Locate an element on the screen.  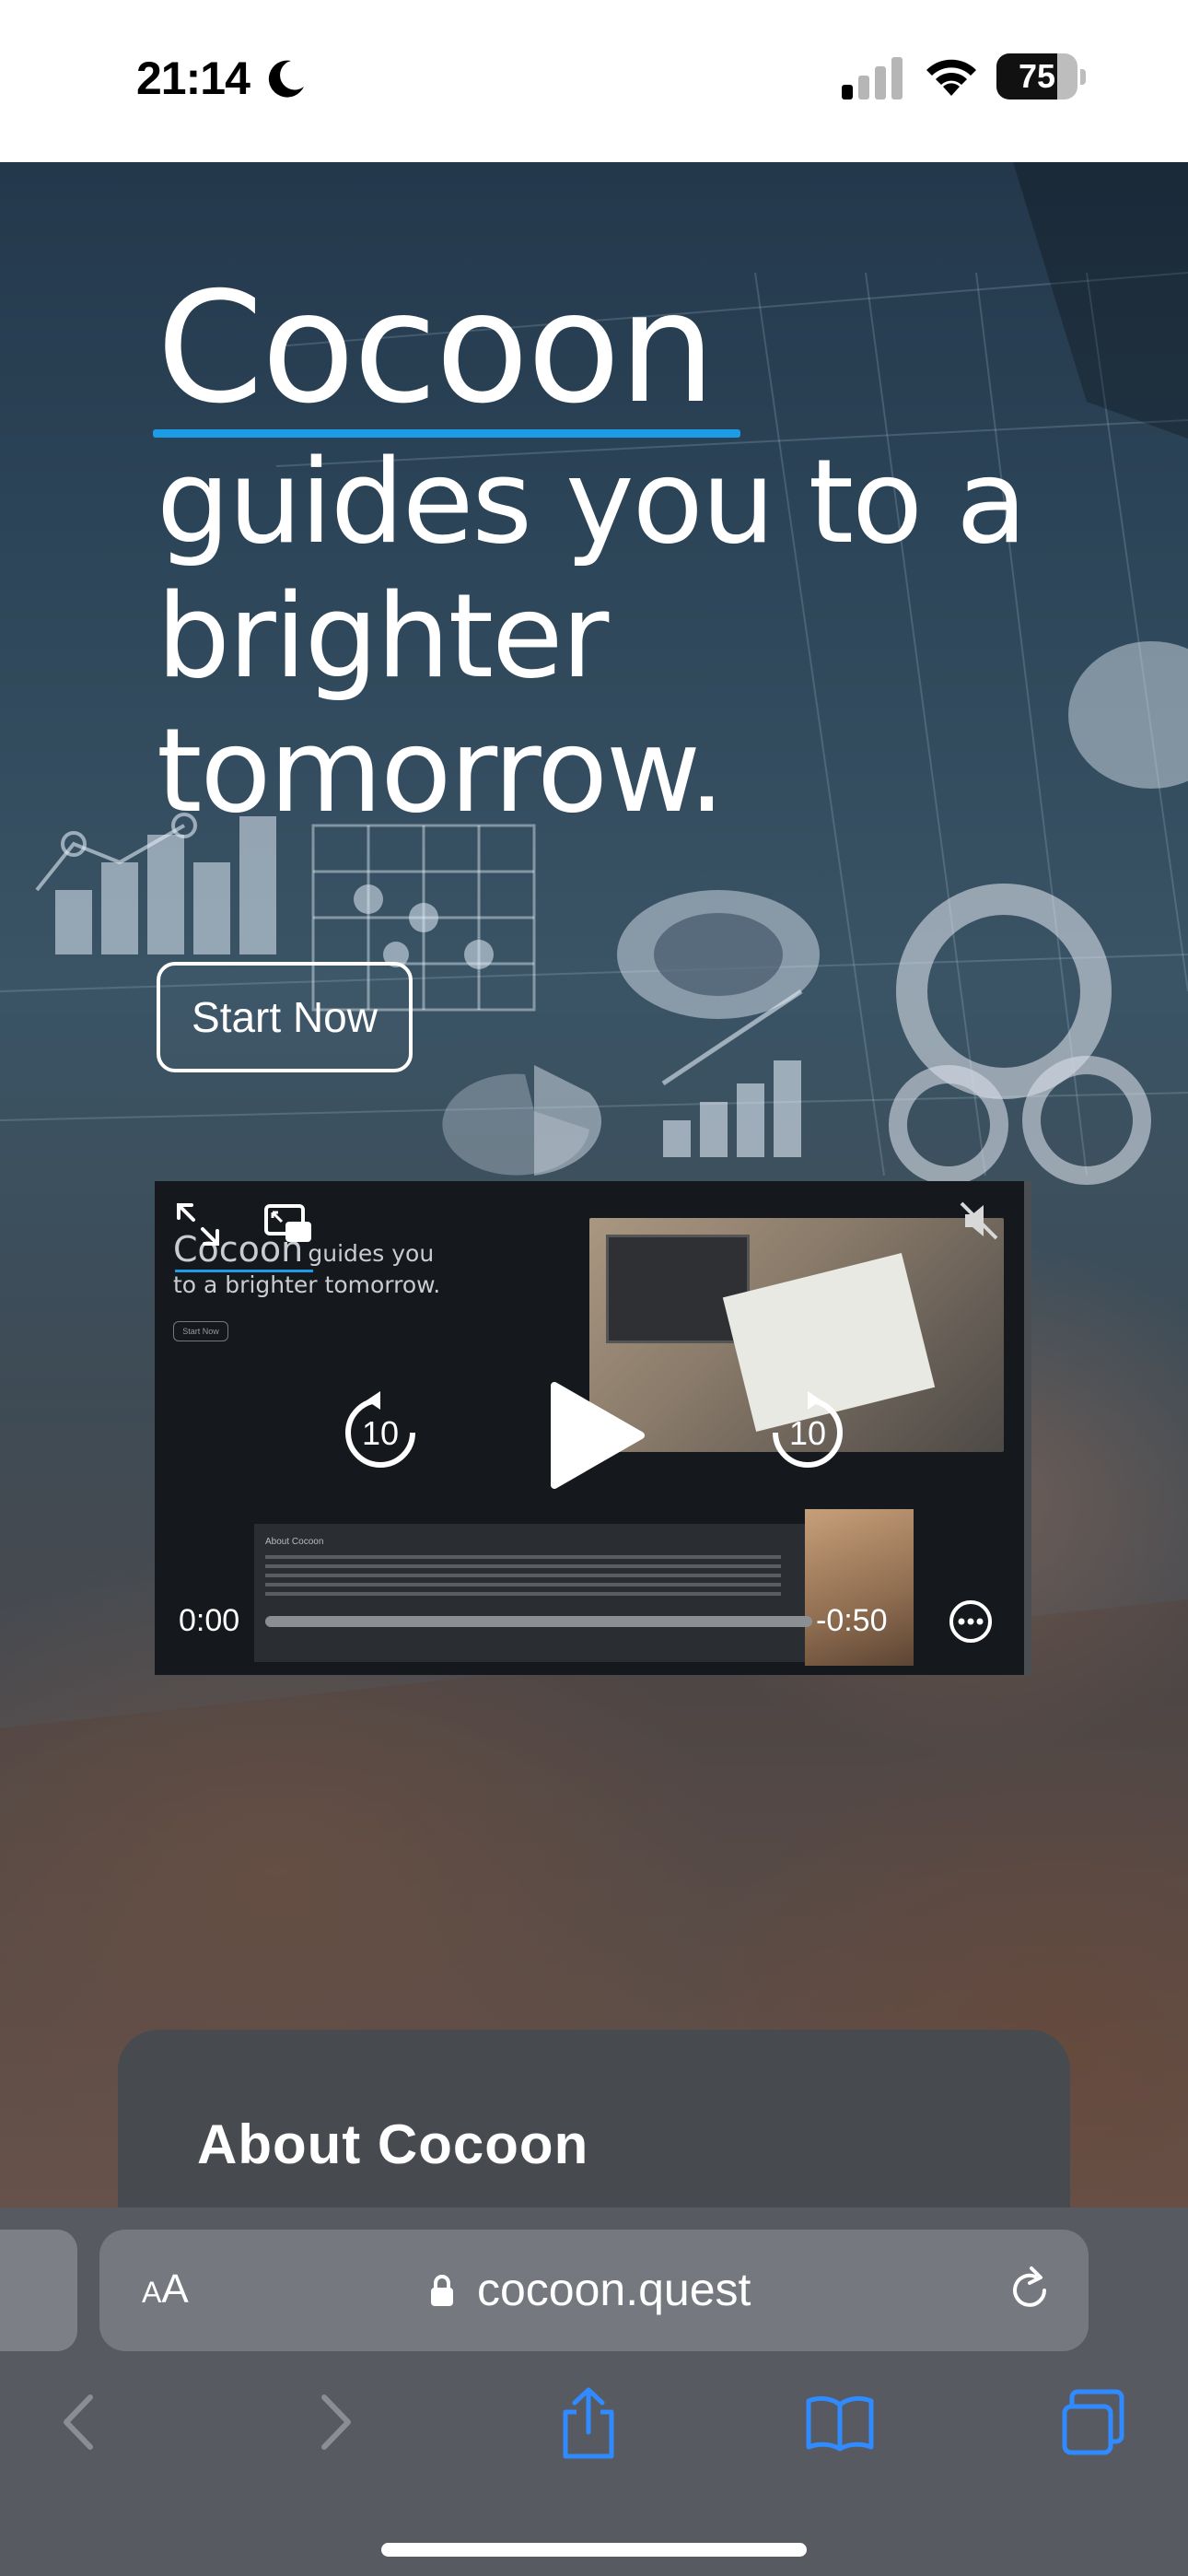
url-text: cocoon.quest is located at coordinates (614, 2289).